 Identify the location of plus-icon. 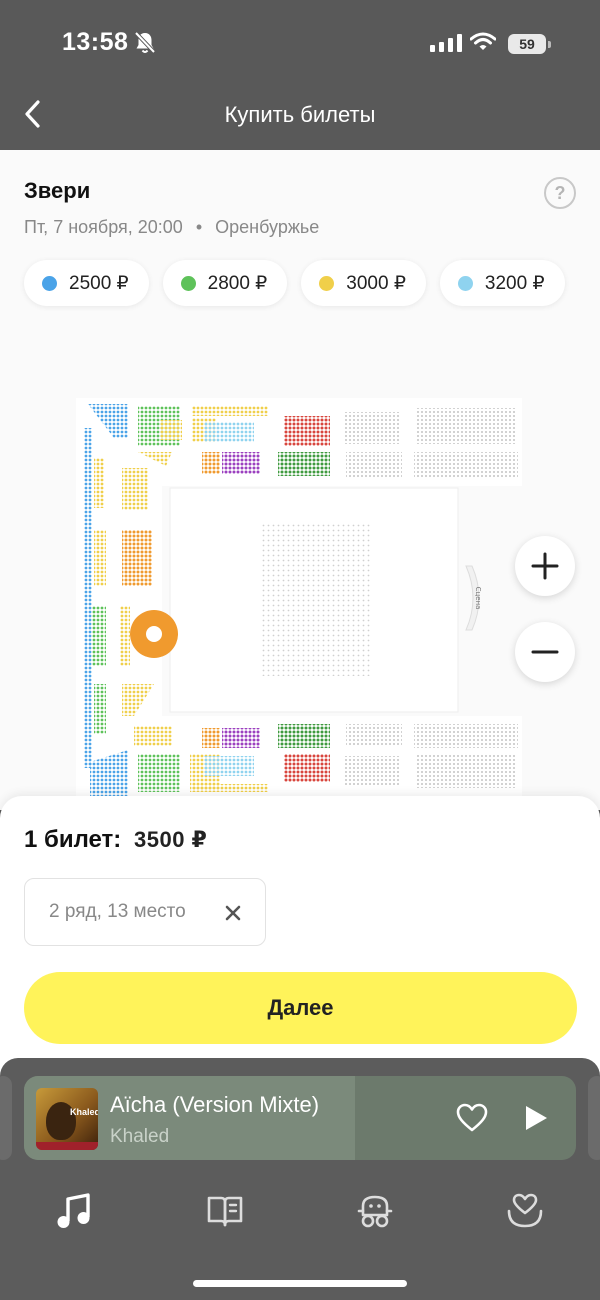
(545, 566).